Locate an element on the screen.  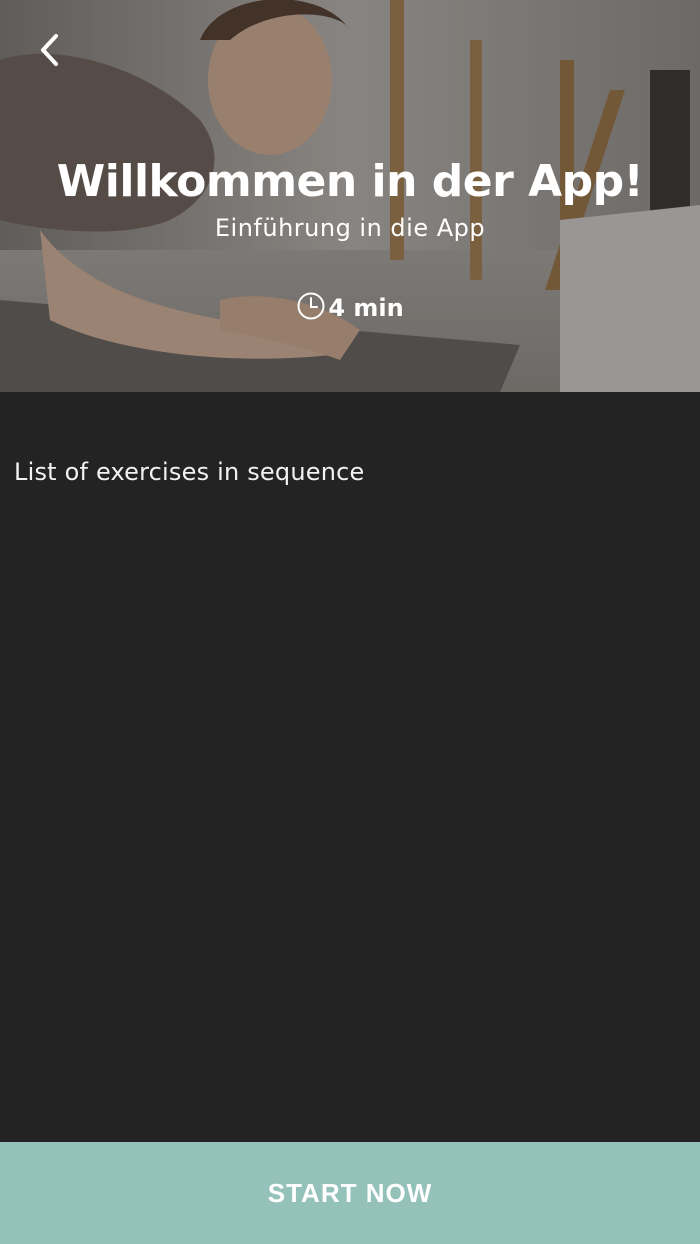
back-button is located at coordinates (50, 50).